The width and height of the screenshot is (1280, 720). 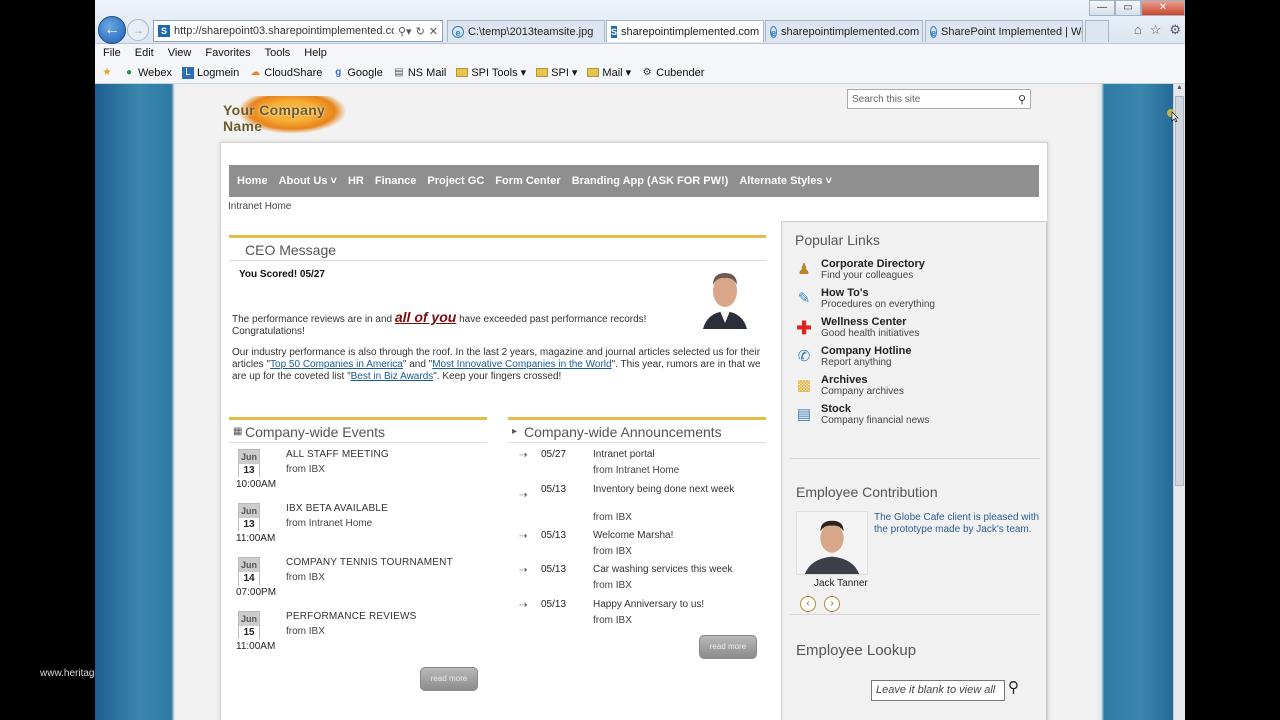 I want to click on calendar-date-icon: Jun 15, so click(x=249, y=625).